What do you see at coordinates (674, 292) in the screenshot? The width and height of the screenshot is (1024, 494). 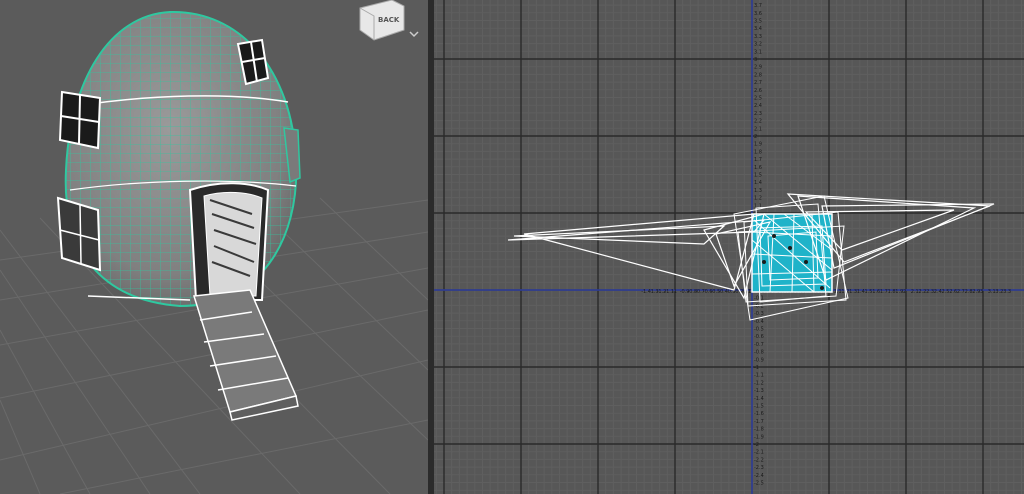 I see `u-axis-tick-label: -1` at bounding box center [674, 292].